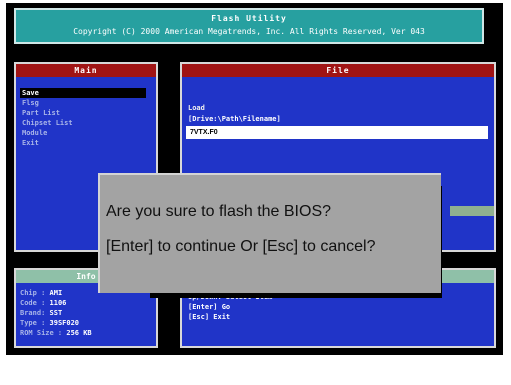  What do you see at coordinates (83, 143) in the screenshot?
I see `menu-item-exit: Exit` at bounding box center [83, 143].